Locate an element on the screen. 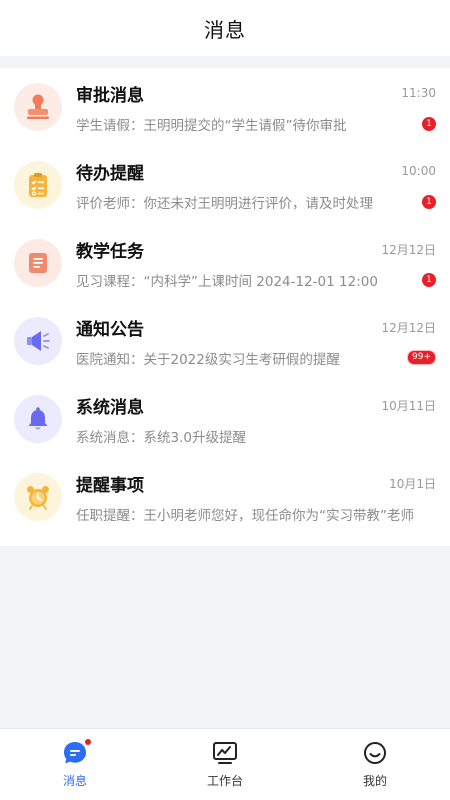 The image size is (450, 800). message-preview: 医院通知：关于2022级实习生考研假的提醒 is located at coordinates (208, 359).